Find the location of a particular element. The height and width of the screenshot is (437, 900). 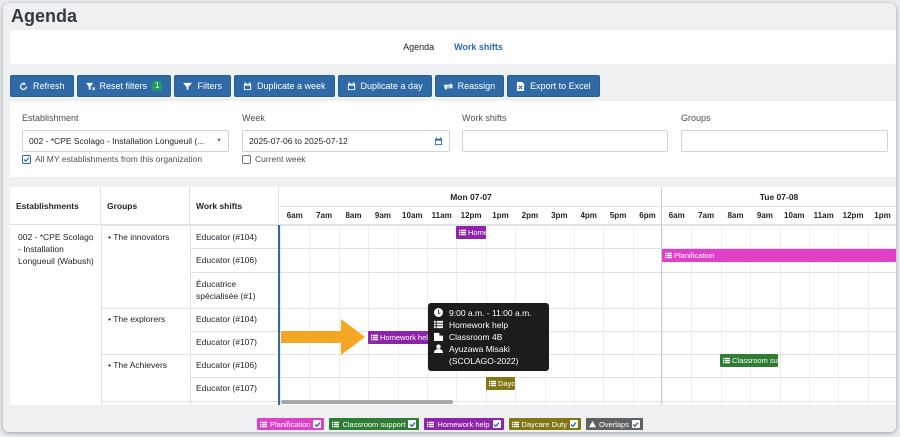

week-date-range-input: 2025-07-06 to 2025-07-12 is located at coordinates (346, 141).